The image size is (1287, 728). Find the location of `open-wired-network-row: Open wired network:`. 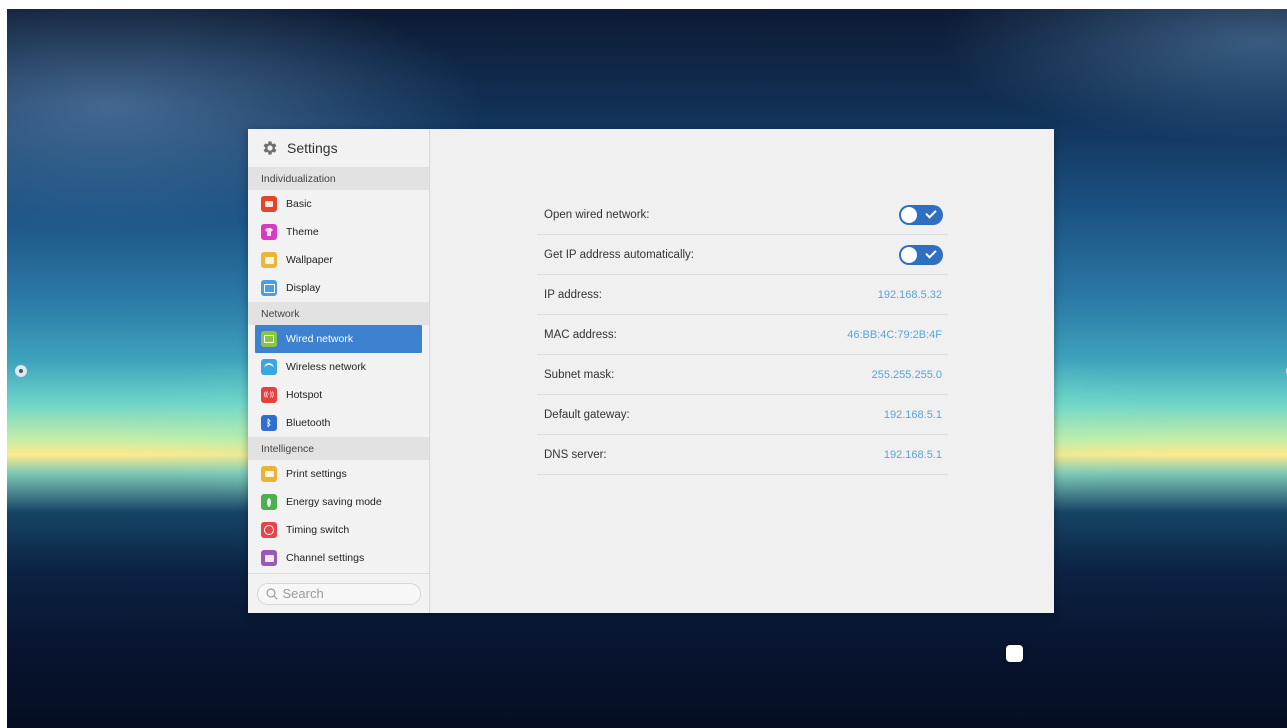

open-wired-network-row: Open wired network: is located at coordinates (742, 215).